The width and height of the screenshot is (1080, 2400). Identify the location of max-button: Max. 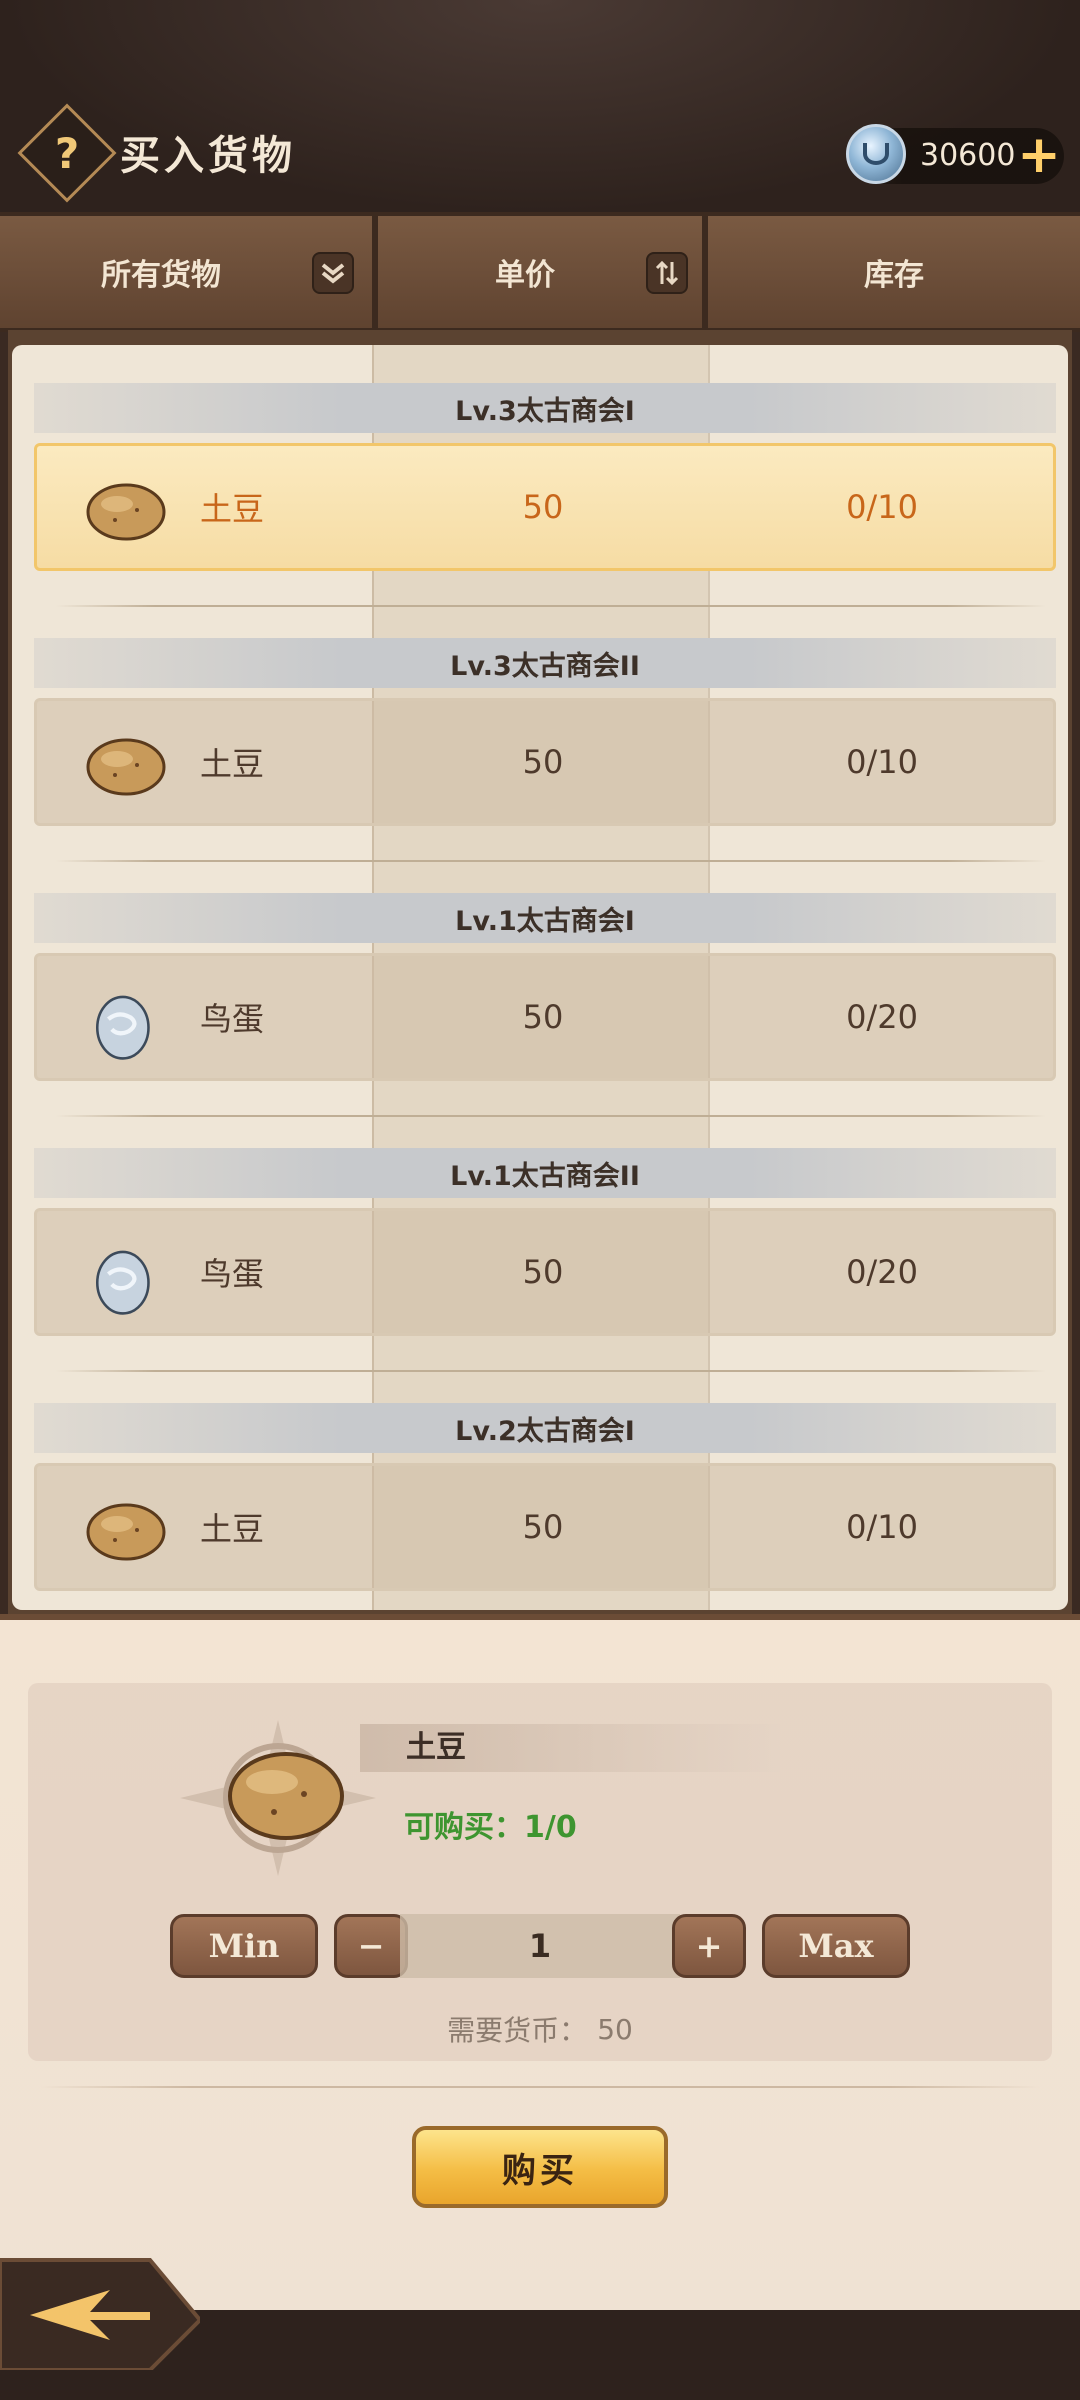
(836, 1946).